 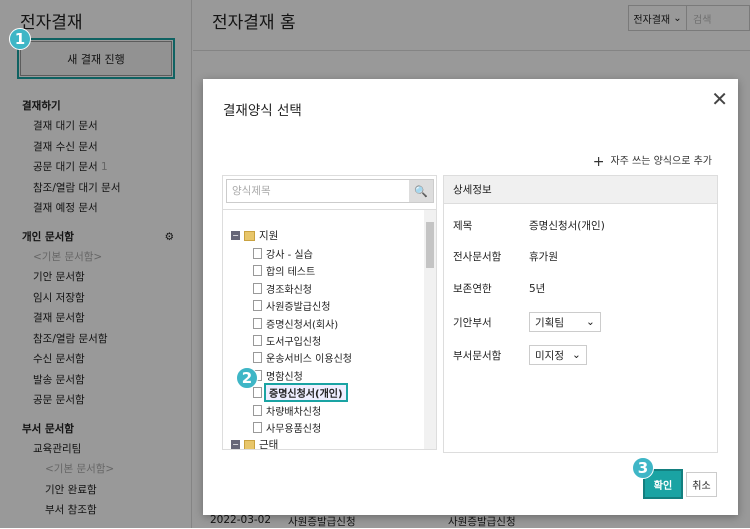 What do you see at coordinates (463, 226) in the screenshot?
I see `detail-label: 제목` at bounding box center [463, 226].